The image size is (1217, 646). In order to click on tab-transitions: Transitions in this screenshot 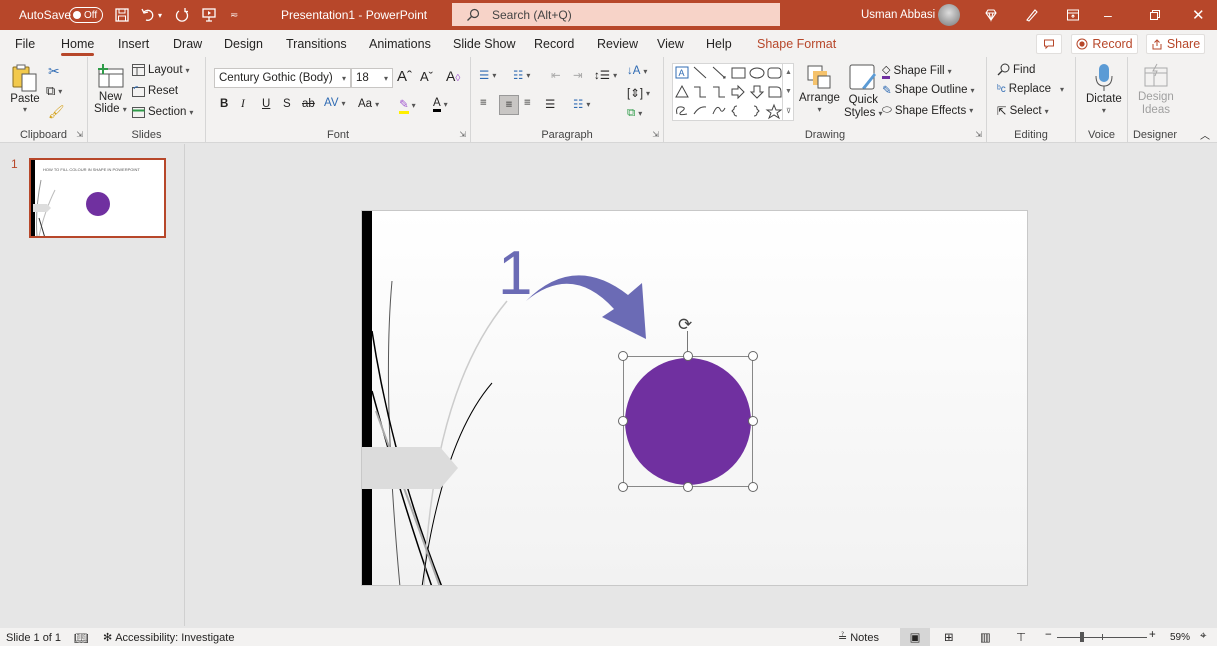, I will do `click(316, 43)`.